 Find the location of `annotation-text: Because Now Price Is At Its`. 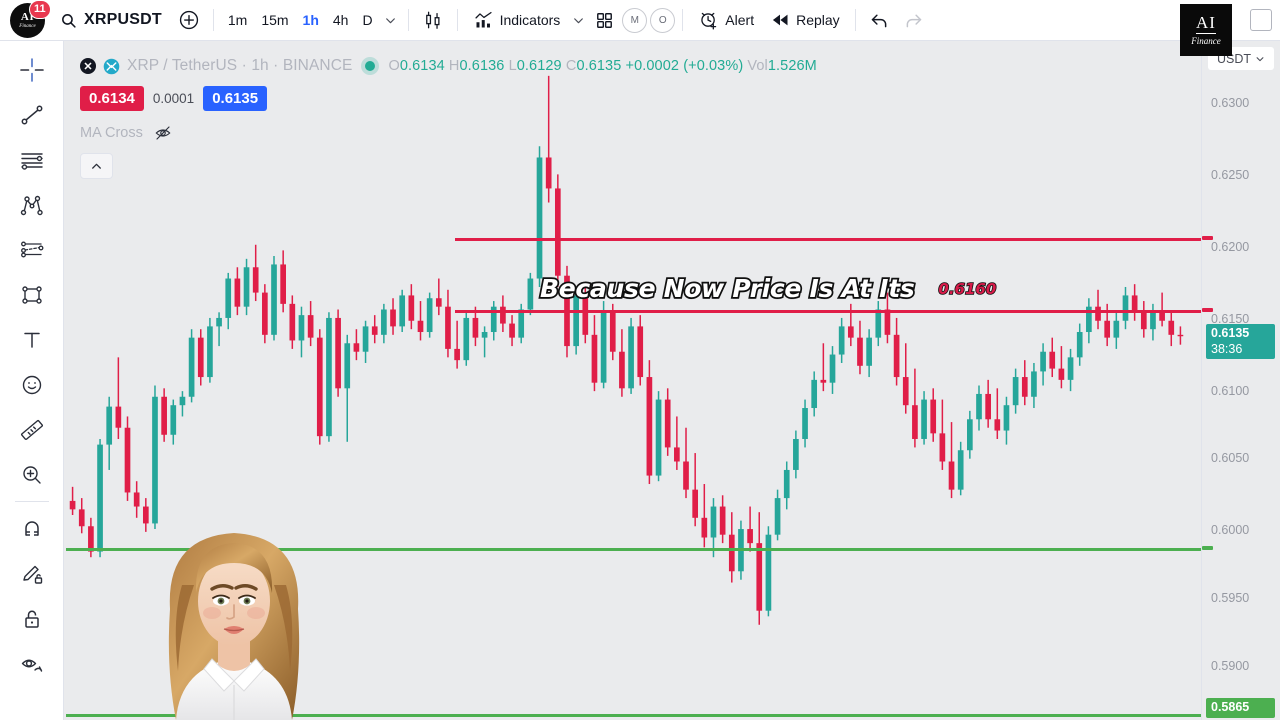

annotation-text: Because Now Price Is At Its is located at coordinates (727, 288).